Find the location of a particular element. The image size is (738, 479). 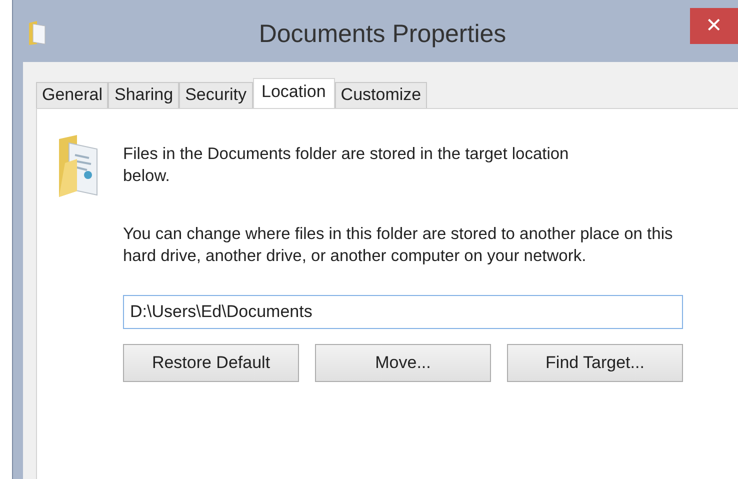

tab: General is located at coordinates (72, 95).